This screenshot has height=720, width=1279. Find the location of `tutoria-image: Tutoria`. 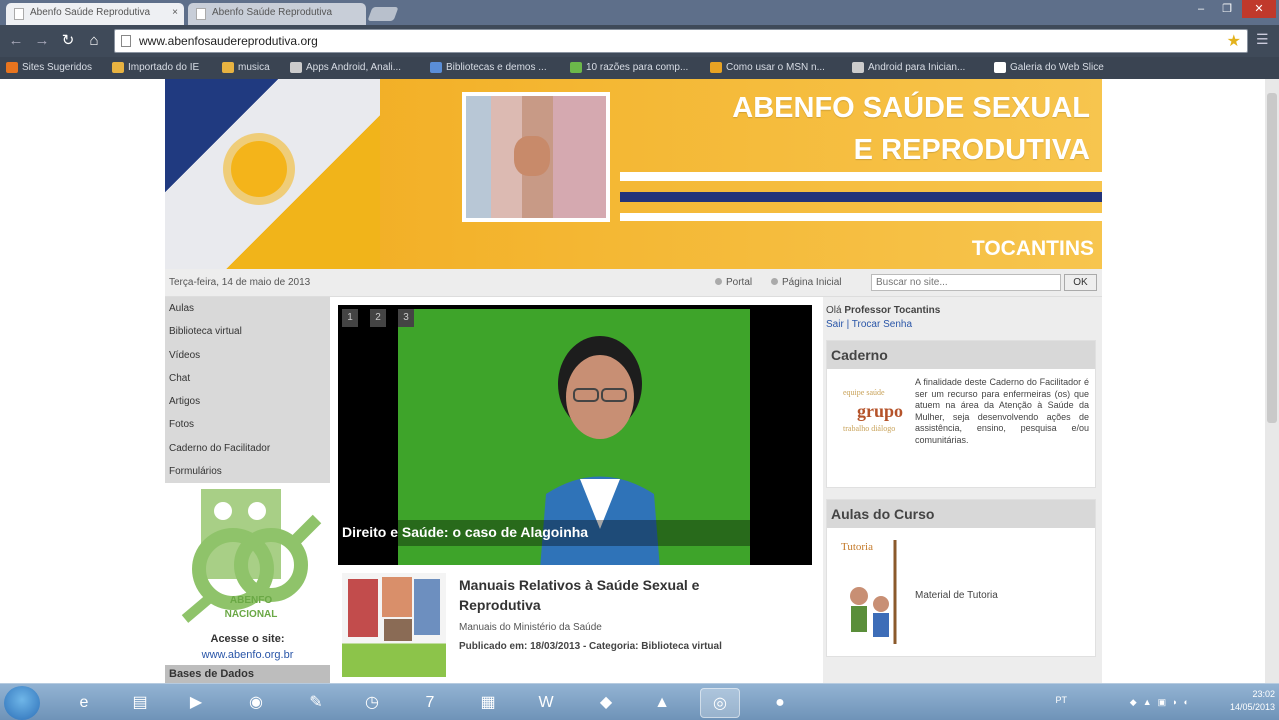

tutoria-image: Tutoria is located at coordinates (874, 592).